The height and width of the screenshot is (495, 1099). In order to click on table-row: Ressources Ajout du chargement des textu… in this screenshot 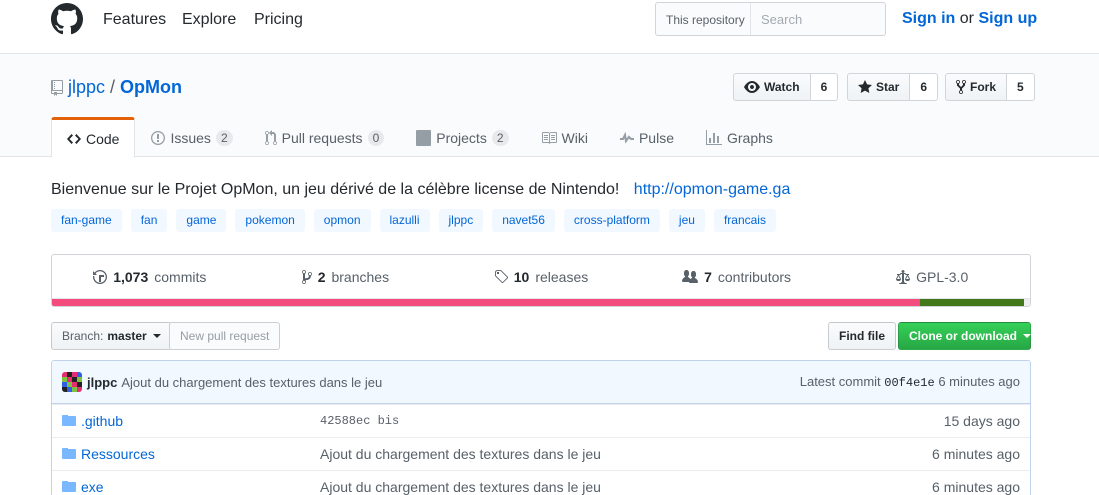, I will do `click(541, 453)`.